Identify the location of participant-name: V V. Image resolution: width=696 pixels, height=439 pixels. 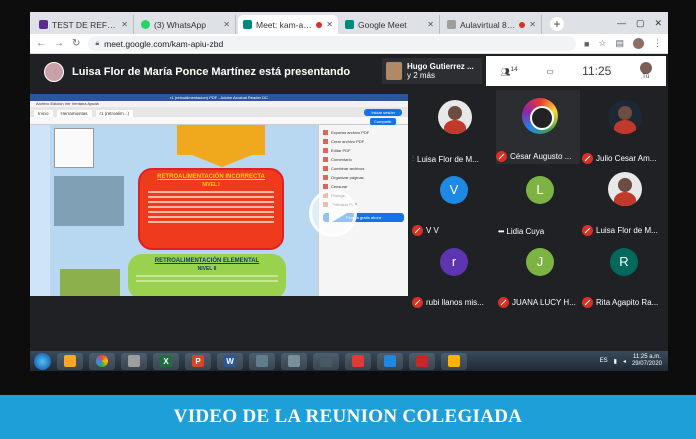
(432, 230).